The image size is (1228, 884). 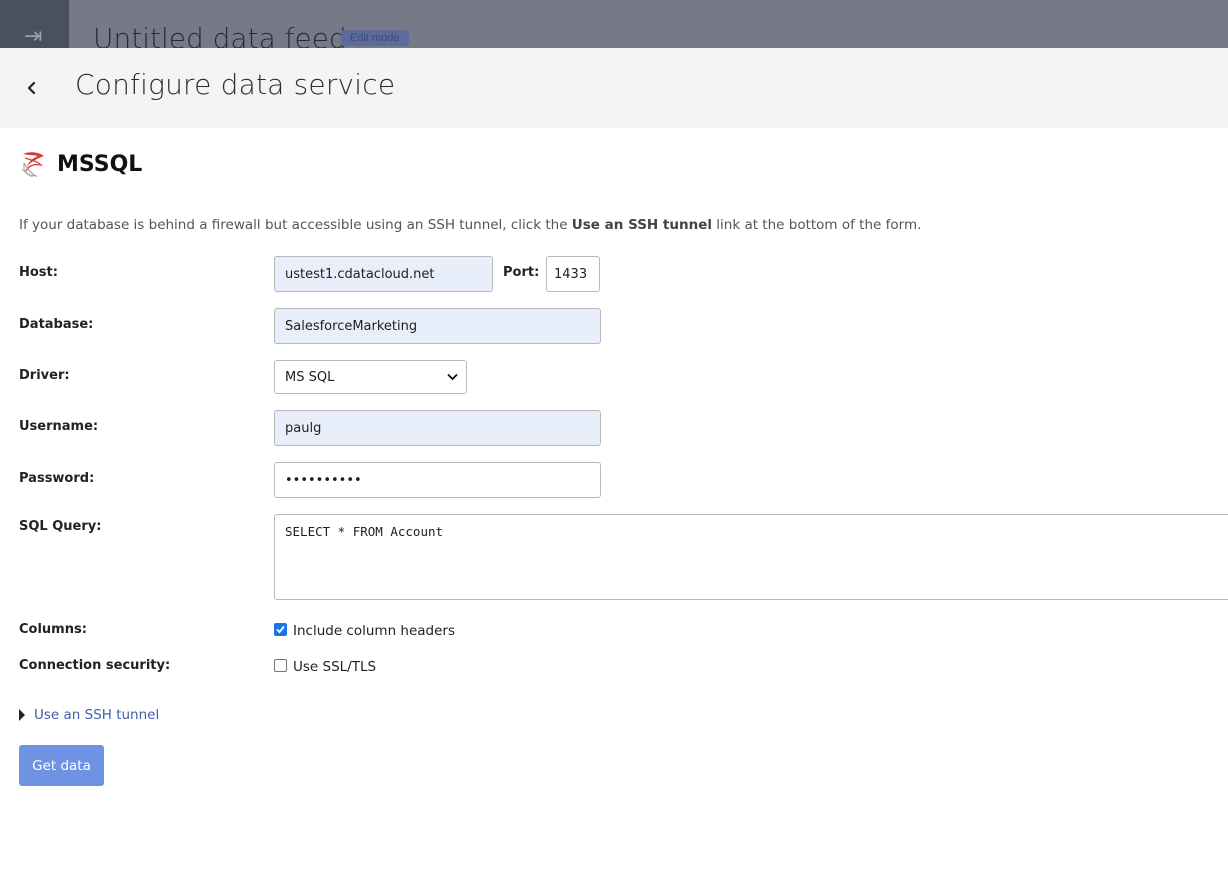 What do you see at coordinates (375, 38) in the screenshot?
I see `edit-mode-badge: Edit mode` at bounding box center [375, 38].